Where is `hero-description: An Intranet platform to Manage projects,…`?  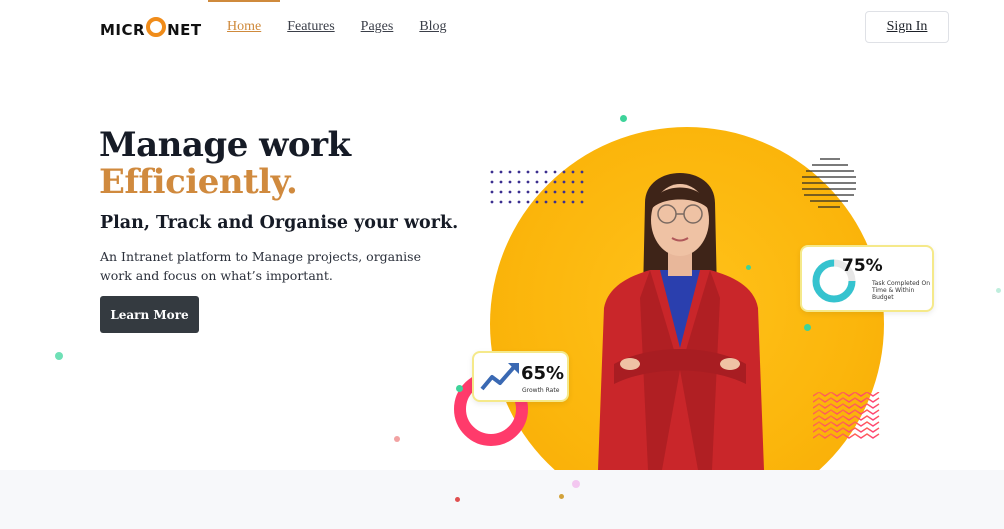 hero-description: An Intranet platform to Manage projects,… is located at coordinates (260, 266).